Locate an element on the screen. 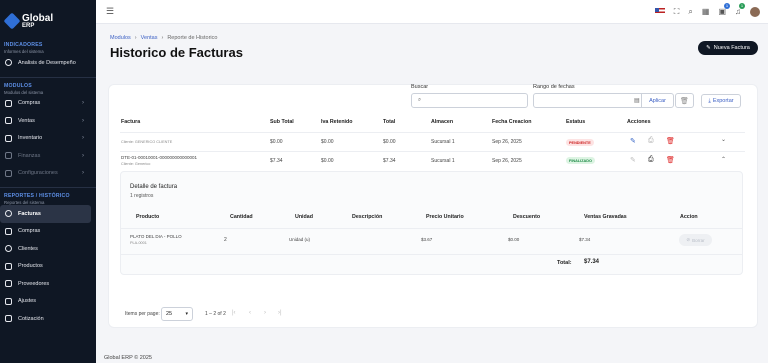  next-page-icon: › is located at coordinates (265, 313).